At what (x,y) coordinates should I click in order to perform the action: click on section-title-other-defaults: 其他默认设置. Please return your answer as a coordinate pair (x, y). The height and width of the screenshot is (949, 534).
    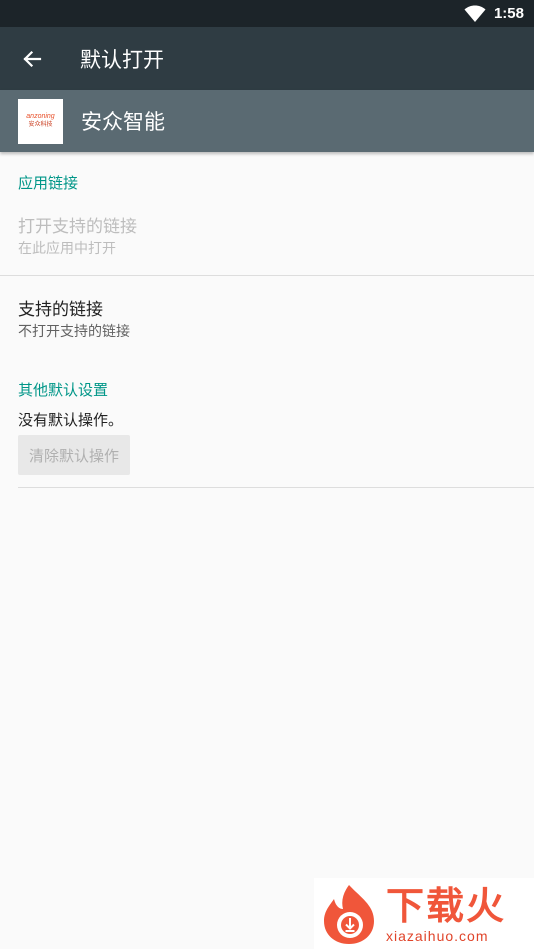
    Looking at the image, I should click on (63, 390).